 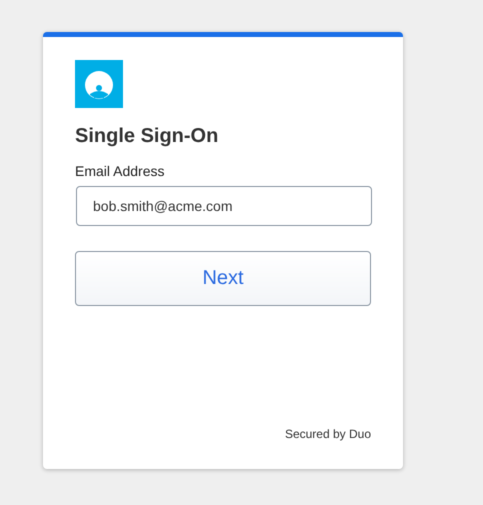 I want to click on email-field: bob.smith@acme.com, so click(x=224, y=206).